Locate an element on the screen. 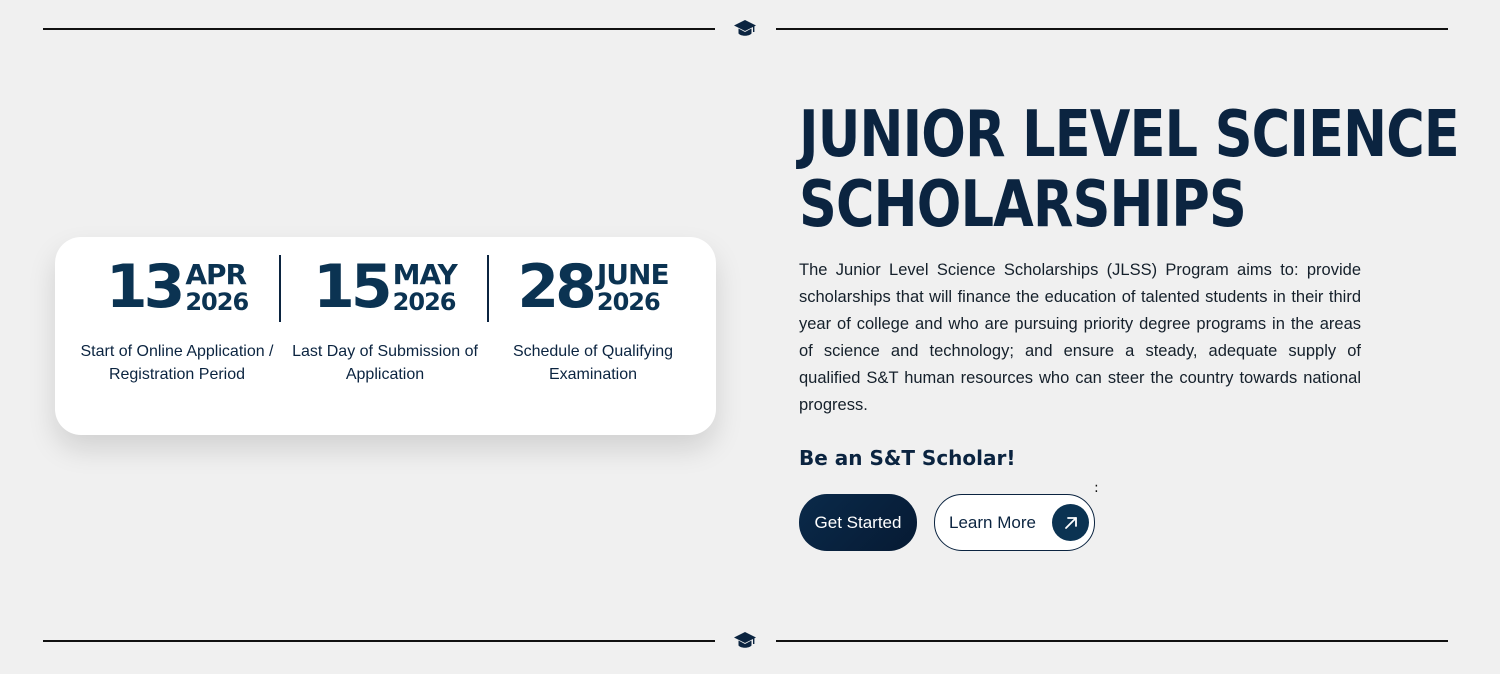  top-divider is located at coordinates (745, 29).